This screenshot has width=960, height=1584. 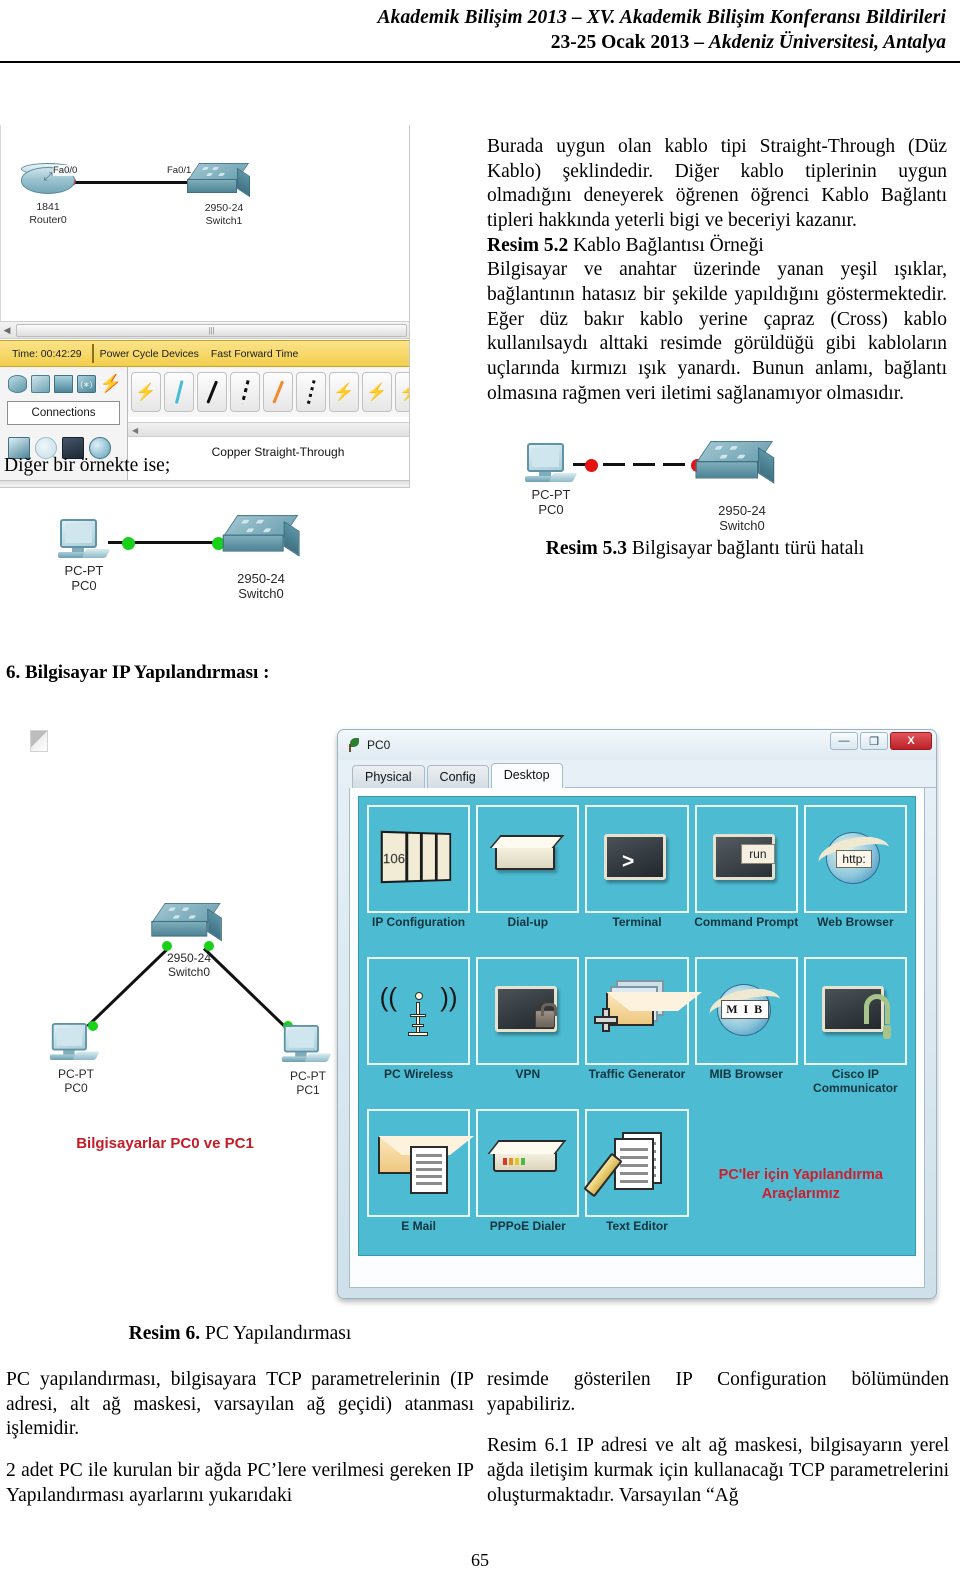 I want to click on tab-desktop: Desktop, so click(x=526, y=775).